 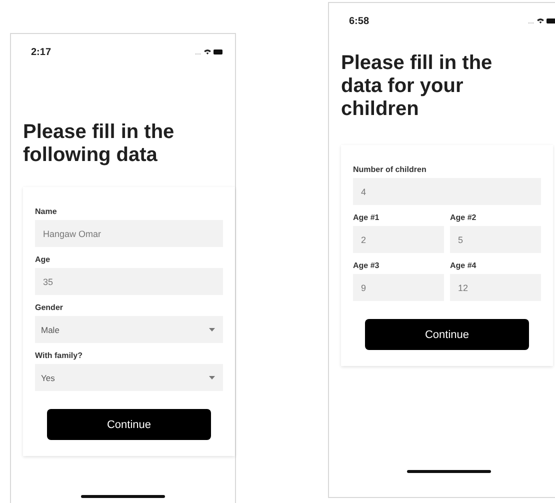 I want to click on field-label: Age #1, so click(x=366, y=217).